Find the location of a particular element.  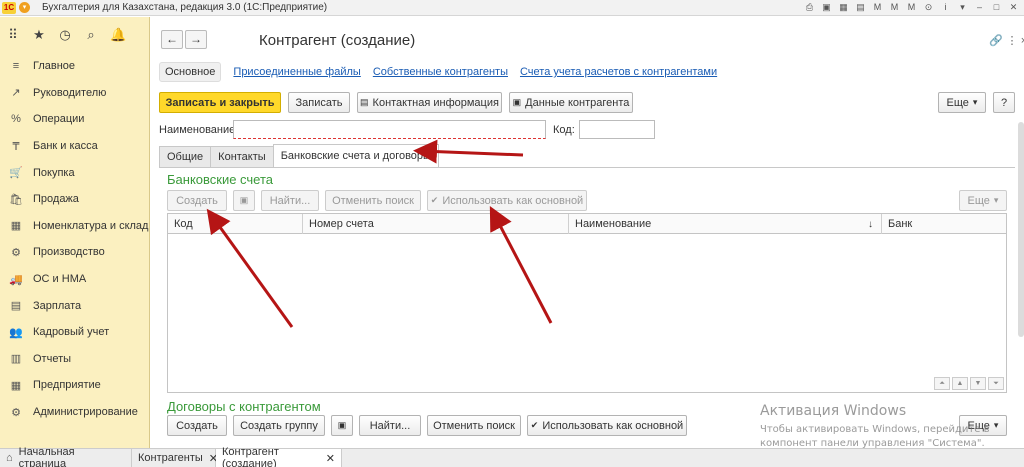

contracts-copy-button: ▣ is located at coordinates (342, 425).